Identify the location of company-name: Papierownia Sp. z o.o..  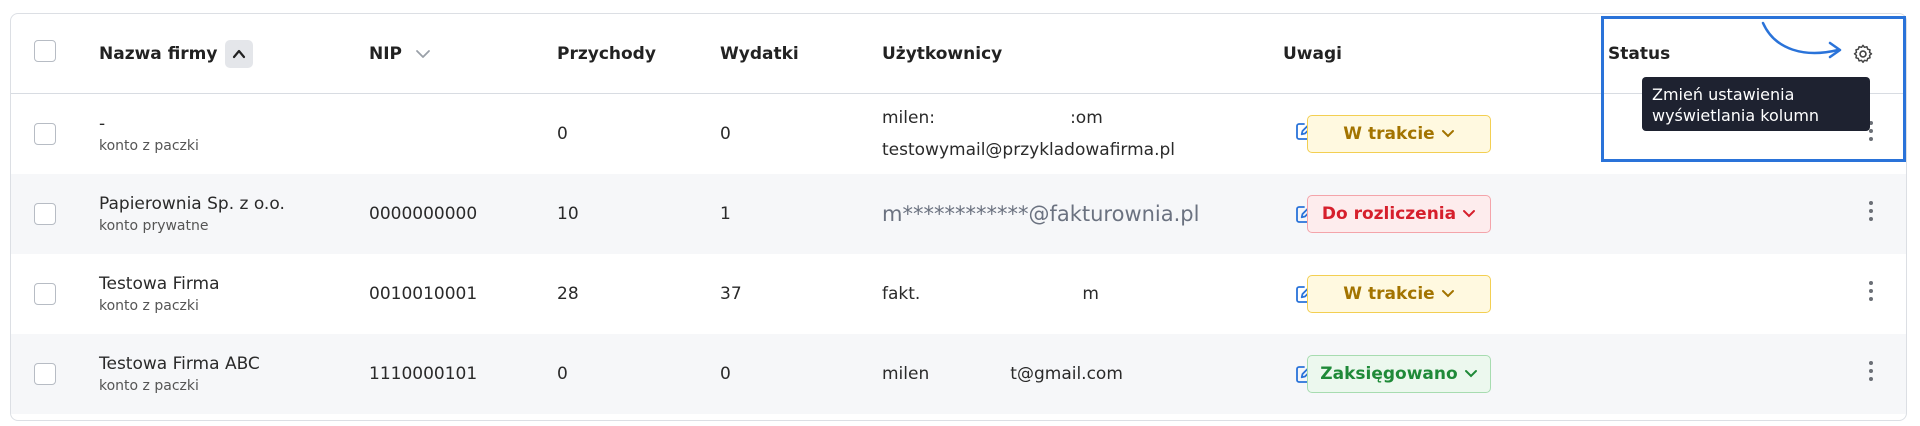
(192, 204).